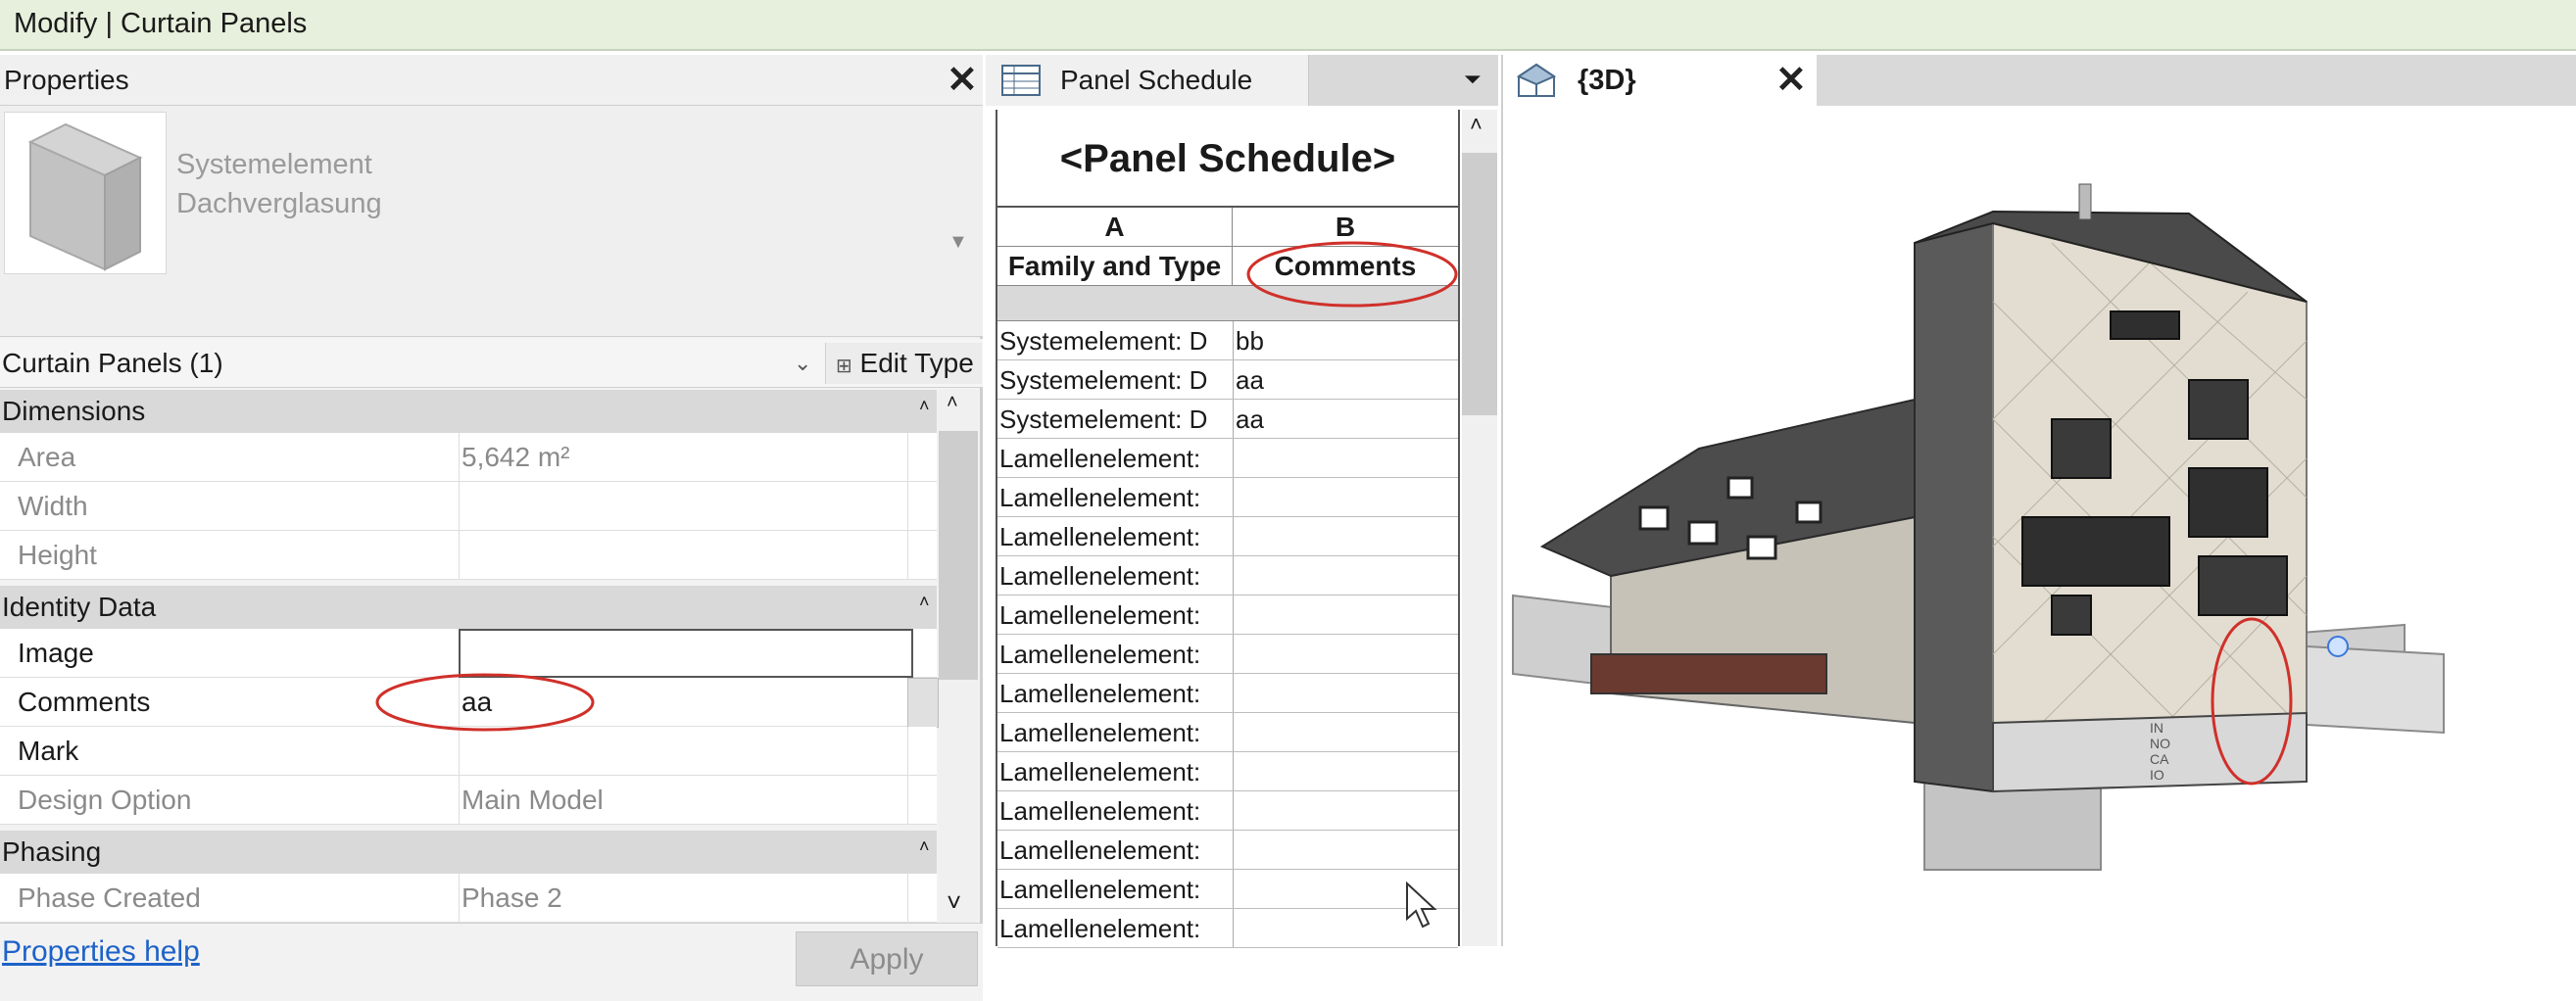 This screenshot has height=1001, width=2576. Describe the element at coordinates (57, 555) in the screenshot. I see `prop-label-height: Height` at that location.